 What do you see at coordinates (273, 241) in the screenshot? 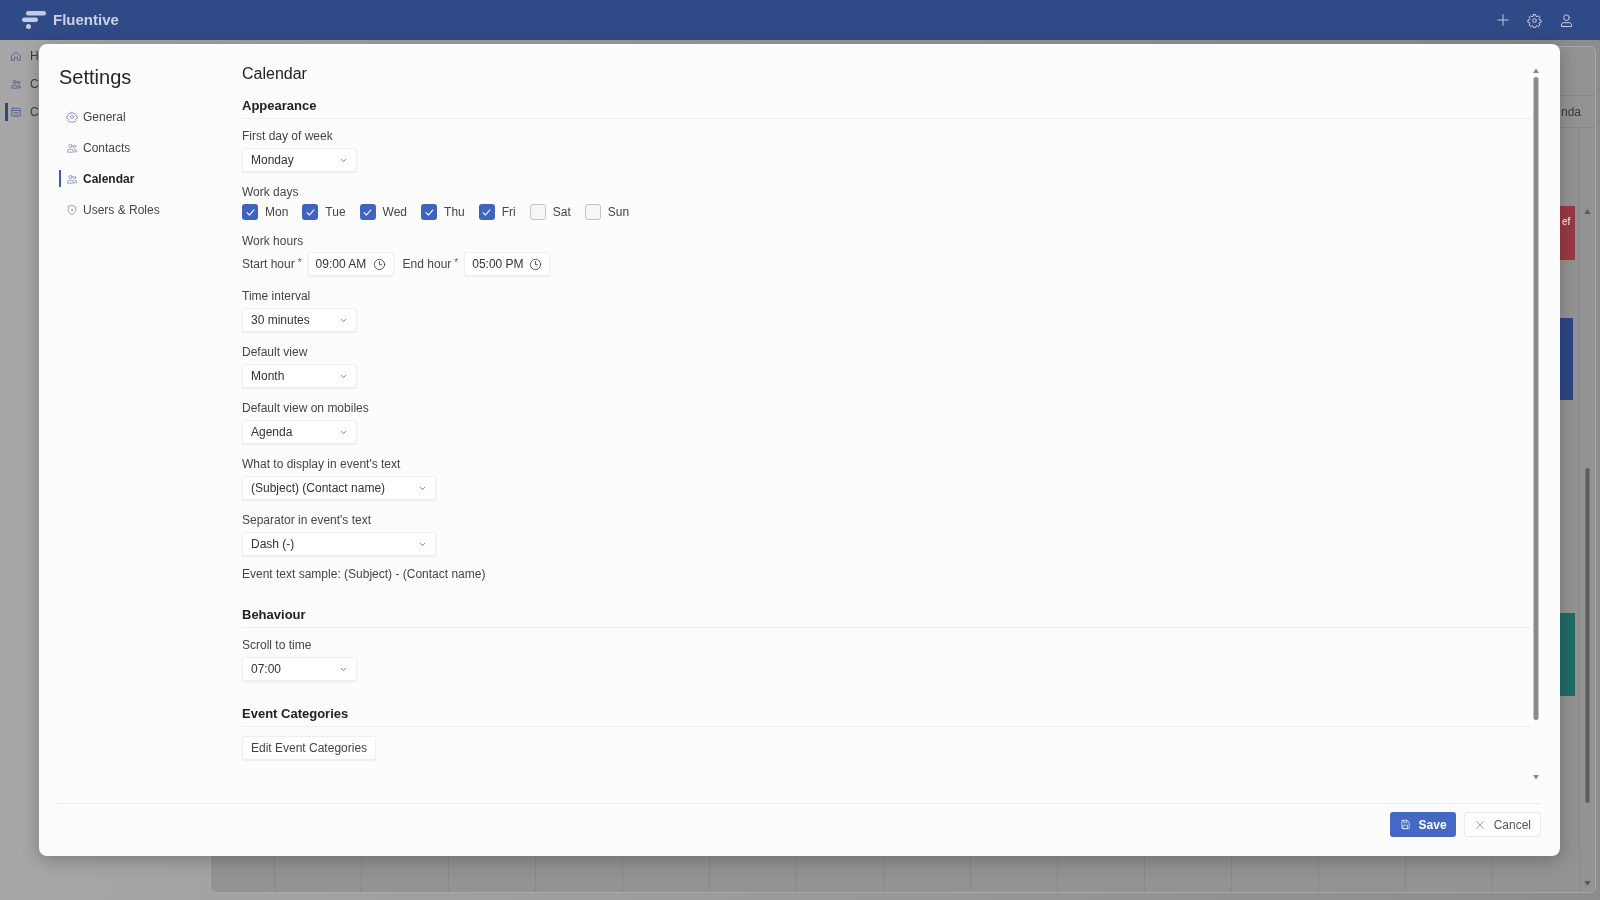
I see `field-label: Work hours` at bounding box center [273, 241].